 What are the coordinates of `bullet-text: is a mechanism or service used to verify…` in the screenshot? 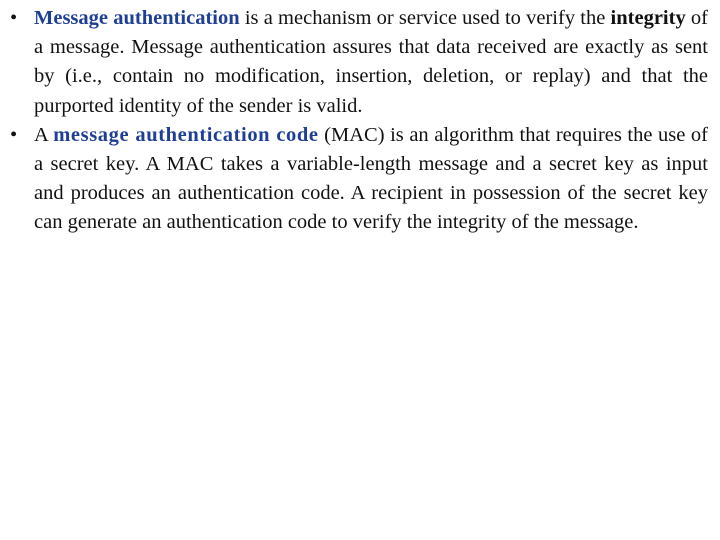 It's located at (425, 18).